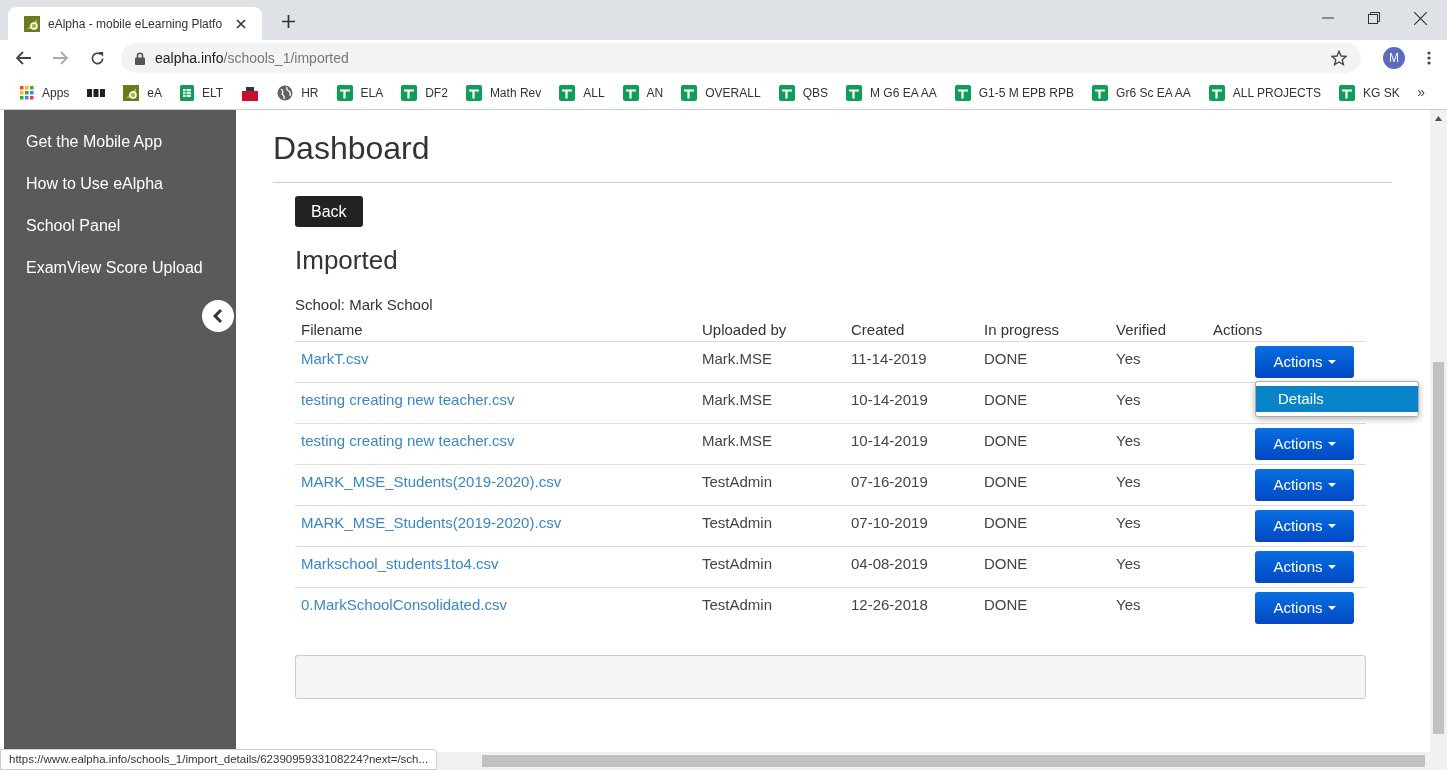  I want to click on menu-icon, so click(1429, 58).